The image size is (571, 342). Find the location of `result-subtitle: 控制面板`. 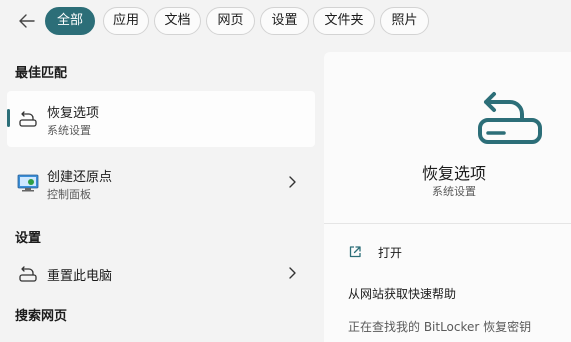

result-subtitle: 控制面板 is located at coordinates (69, 194).